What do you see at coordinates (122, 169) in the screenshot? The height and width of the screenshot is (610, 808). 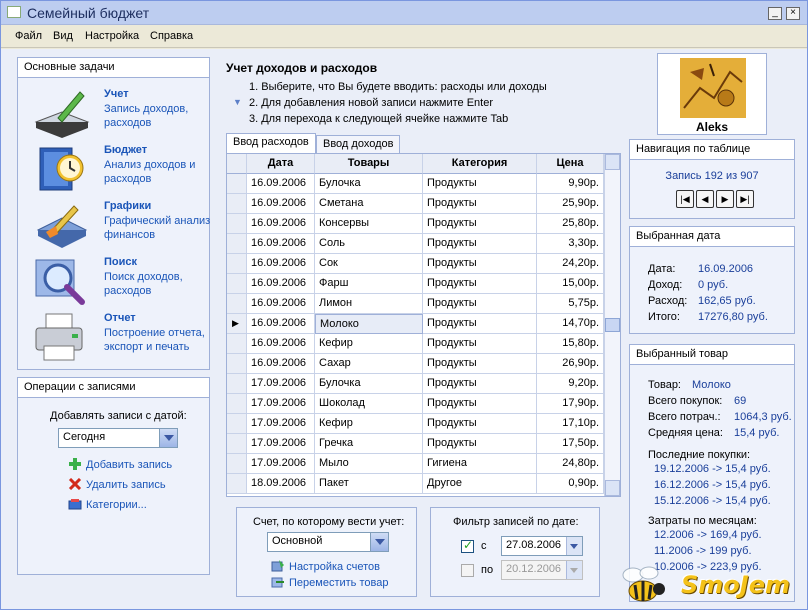 I see `task-budget: Бюджет Анализ доходов и расходов` at bounding box center [122, 169].